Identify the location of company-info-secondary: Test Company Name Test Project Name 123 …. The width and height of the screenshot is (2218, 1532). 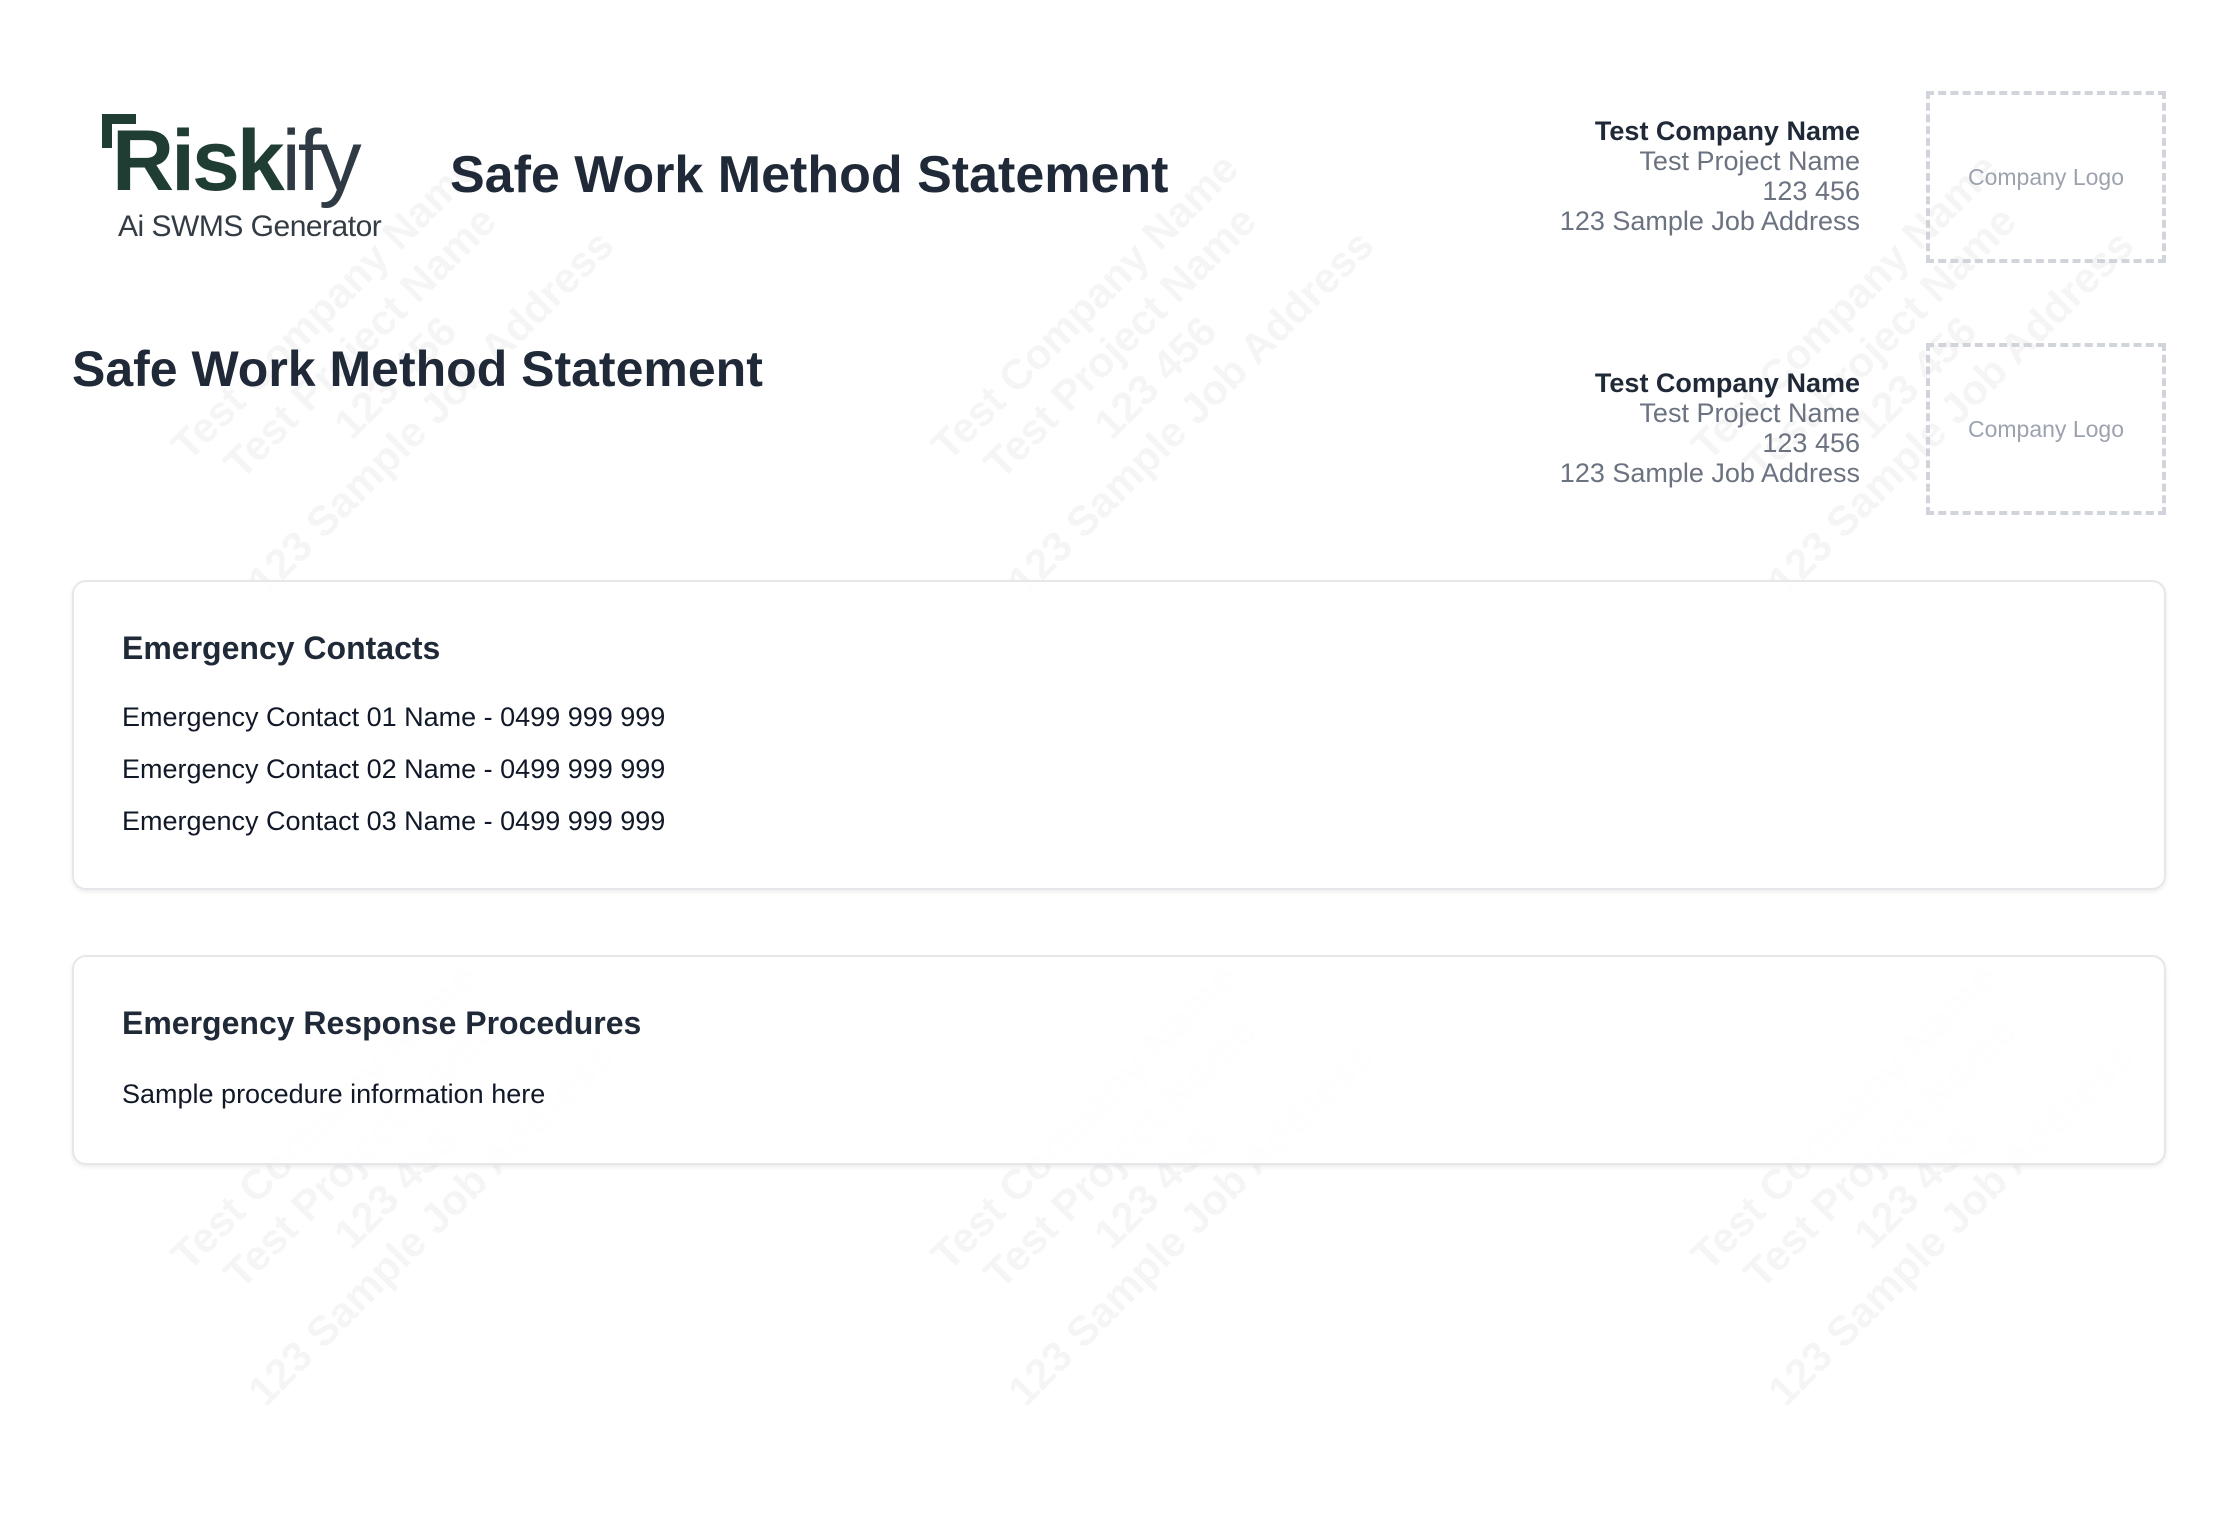
(1710, 428).